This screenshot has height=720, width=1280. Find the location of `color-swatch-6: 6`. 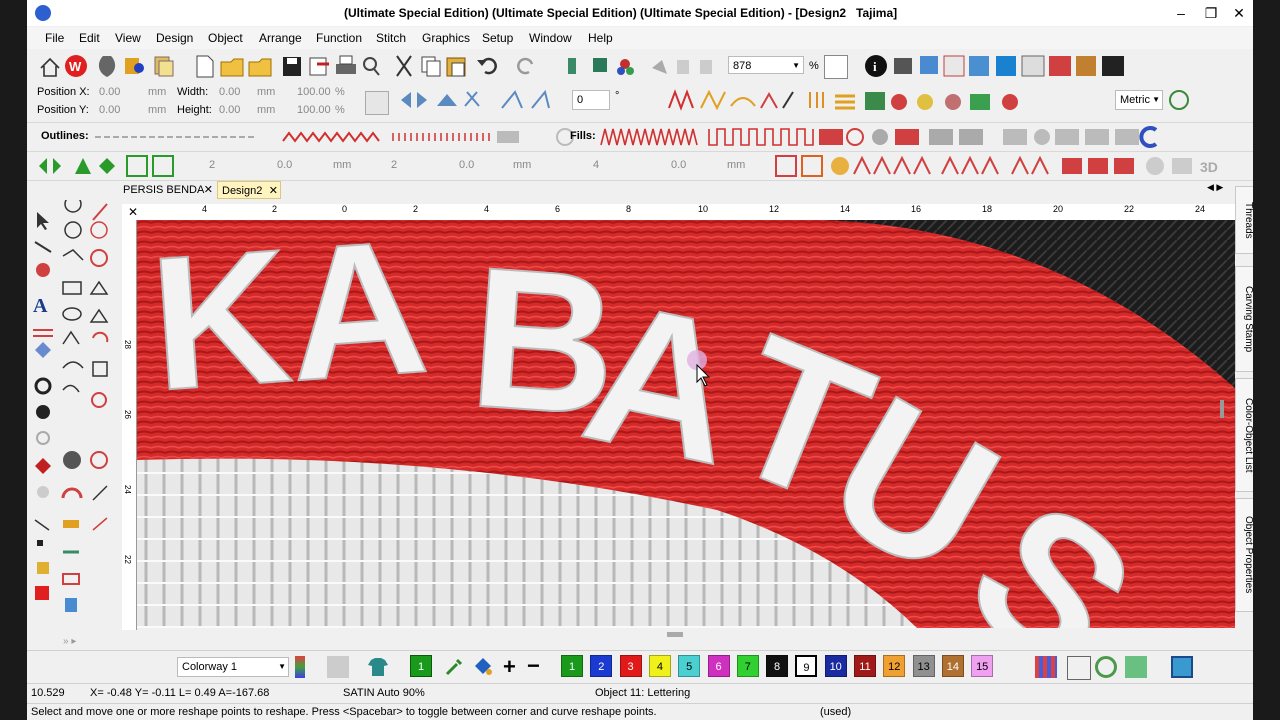

color-swatch-6: 6 is located at coordinates (718, 666).